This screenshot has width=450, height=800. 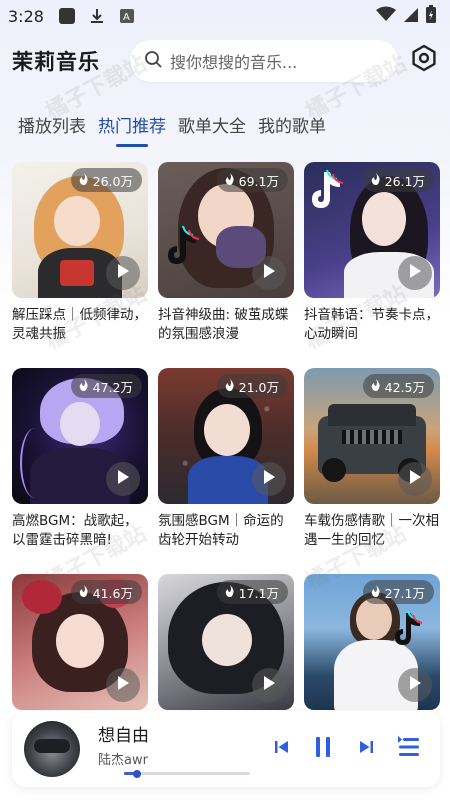 I want to click on playlist-cover: 17.1万, so click(x=226, y=642).